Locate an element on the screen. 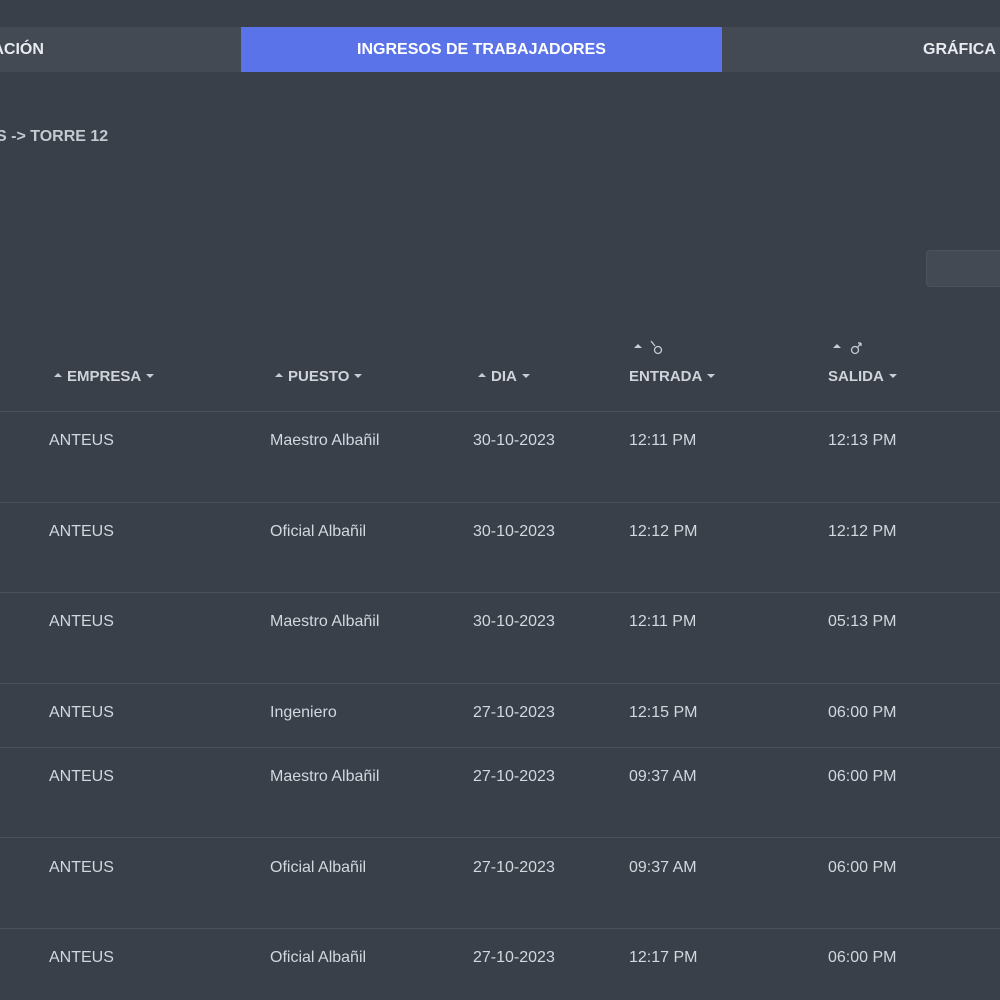 This screenshot has height=1000, width=1000. tab-bar: MACIÓN INGRESOS DE TRABAJADORES GRÁFICA is located at coordinates (500, 49).